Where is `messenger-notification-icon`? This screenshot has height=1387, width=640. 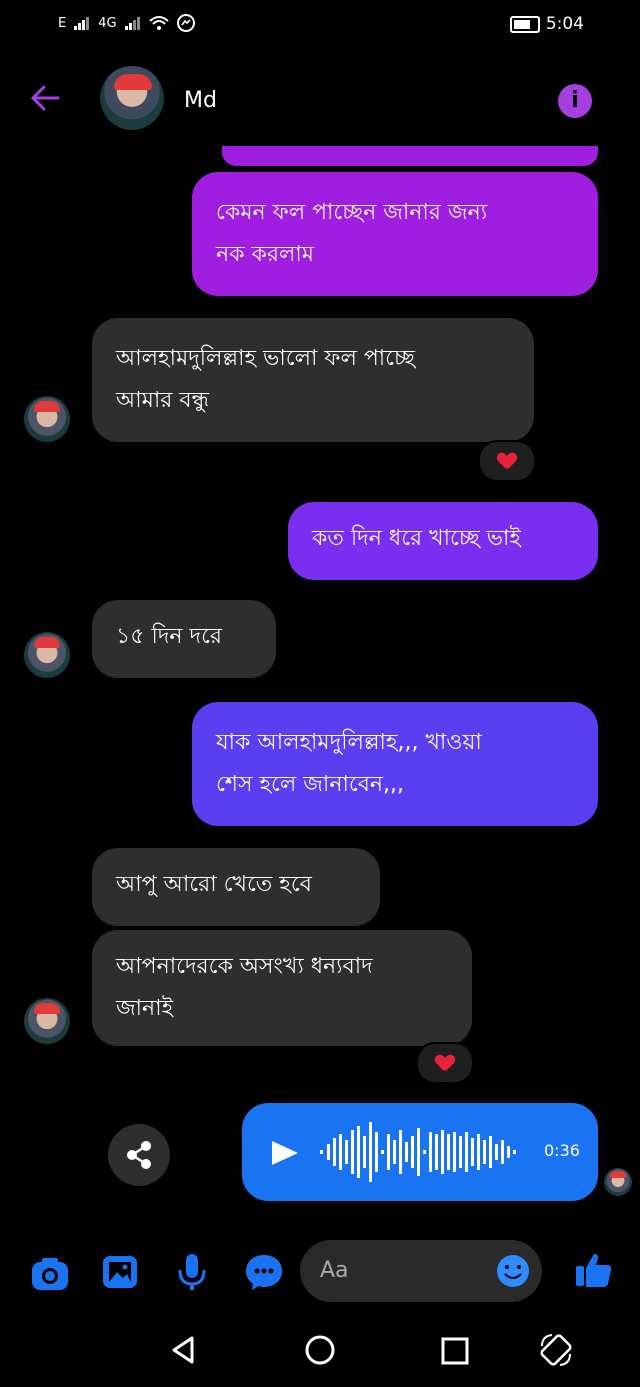
messenger-notification-icon is located at coordinates (185, 23).